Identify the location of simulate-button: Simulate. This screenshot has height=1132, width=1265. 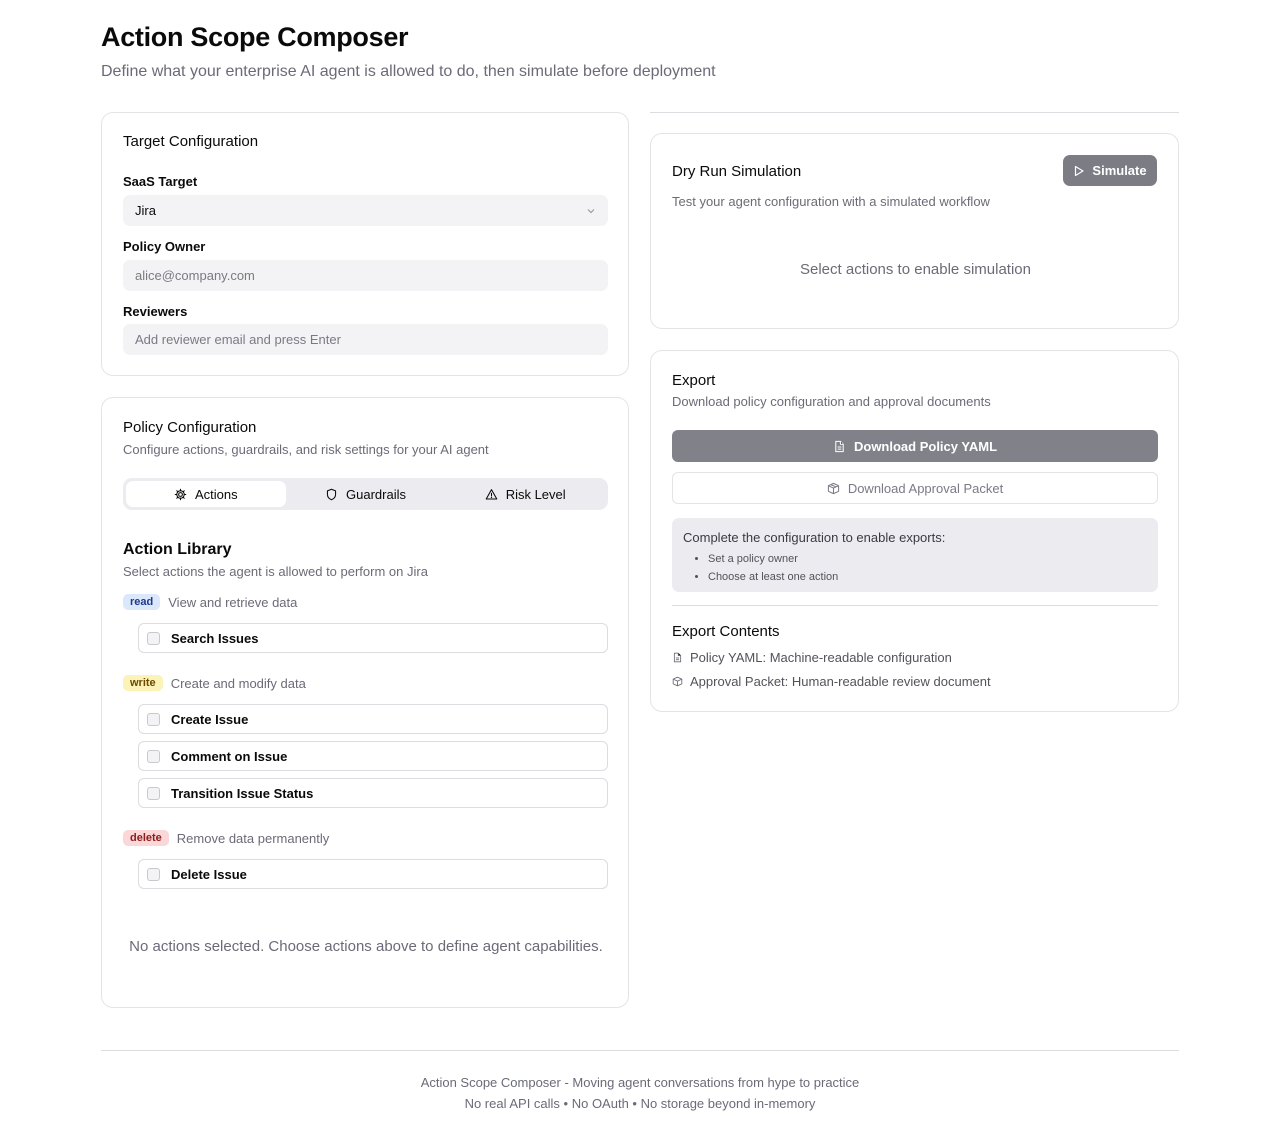
(1110, 170).